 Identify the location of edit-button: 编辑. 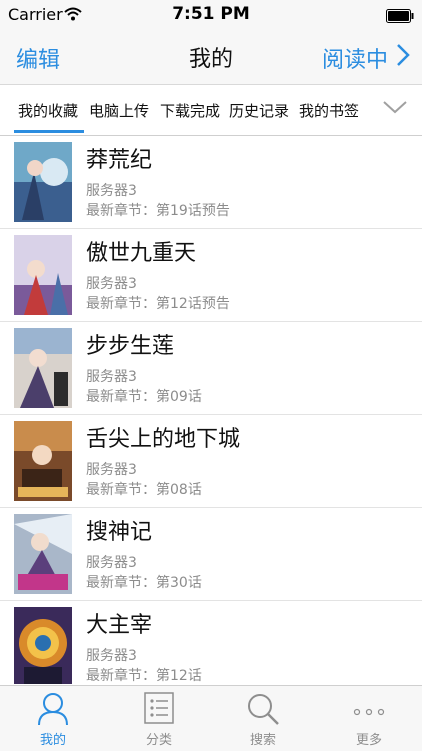
(38, 58).